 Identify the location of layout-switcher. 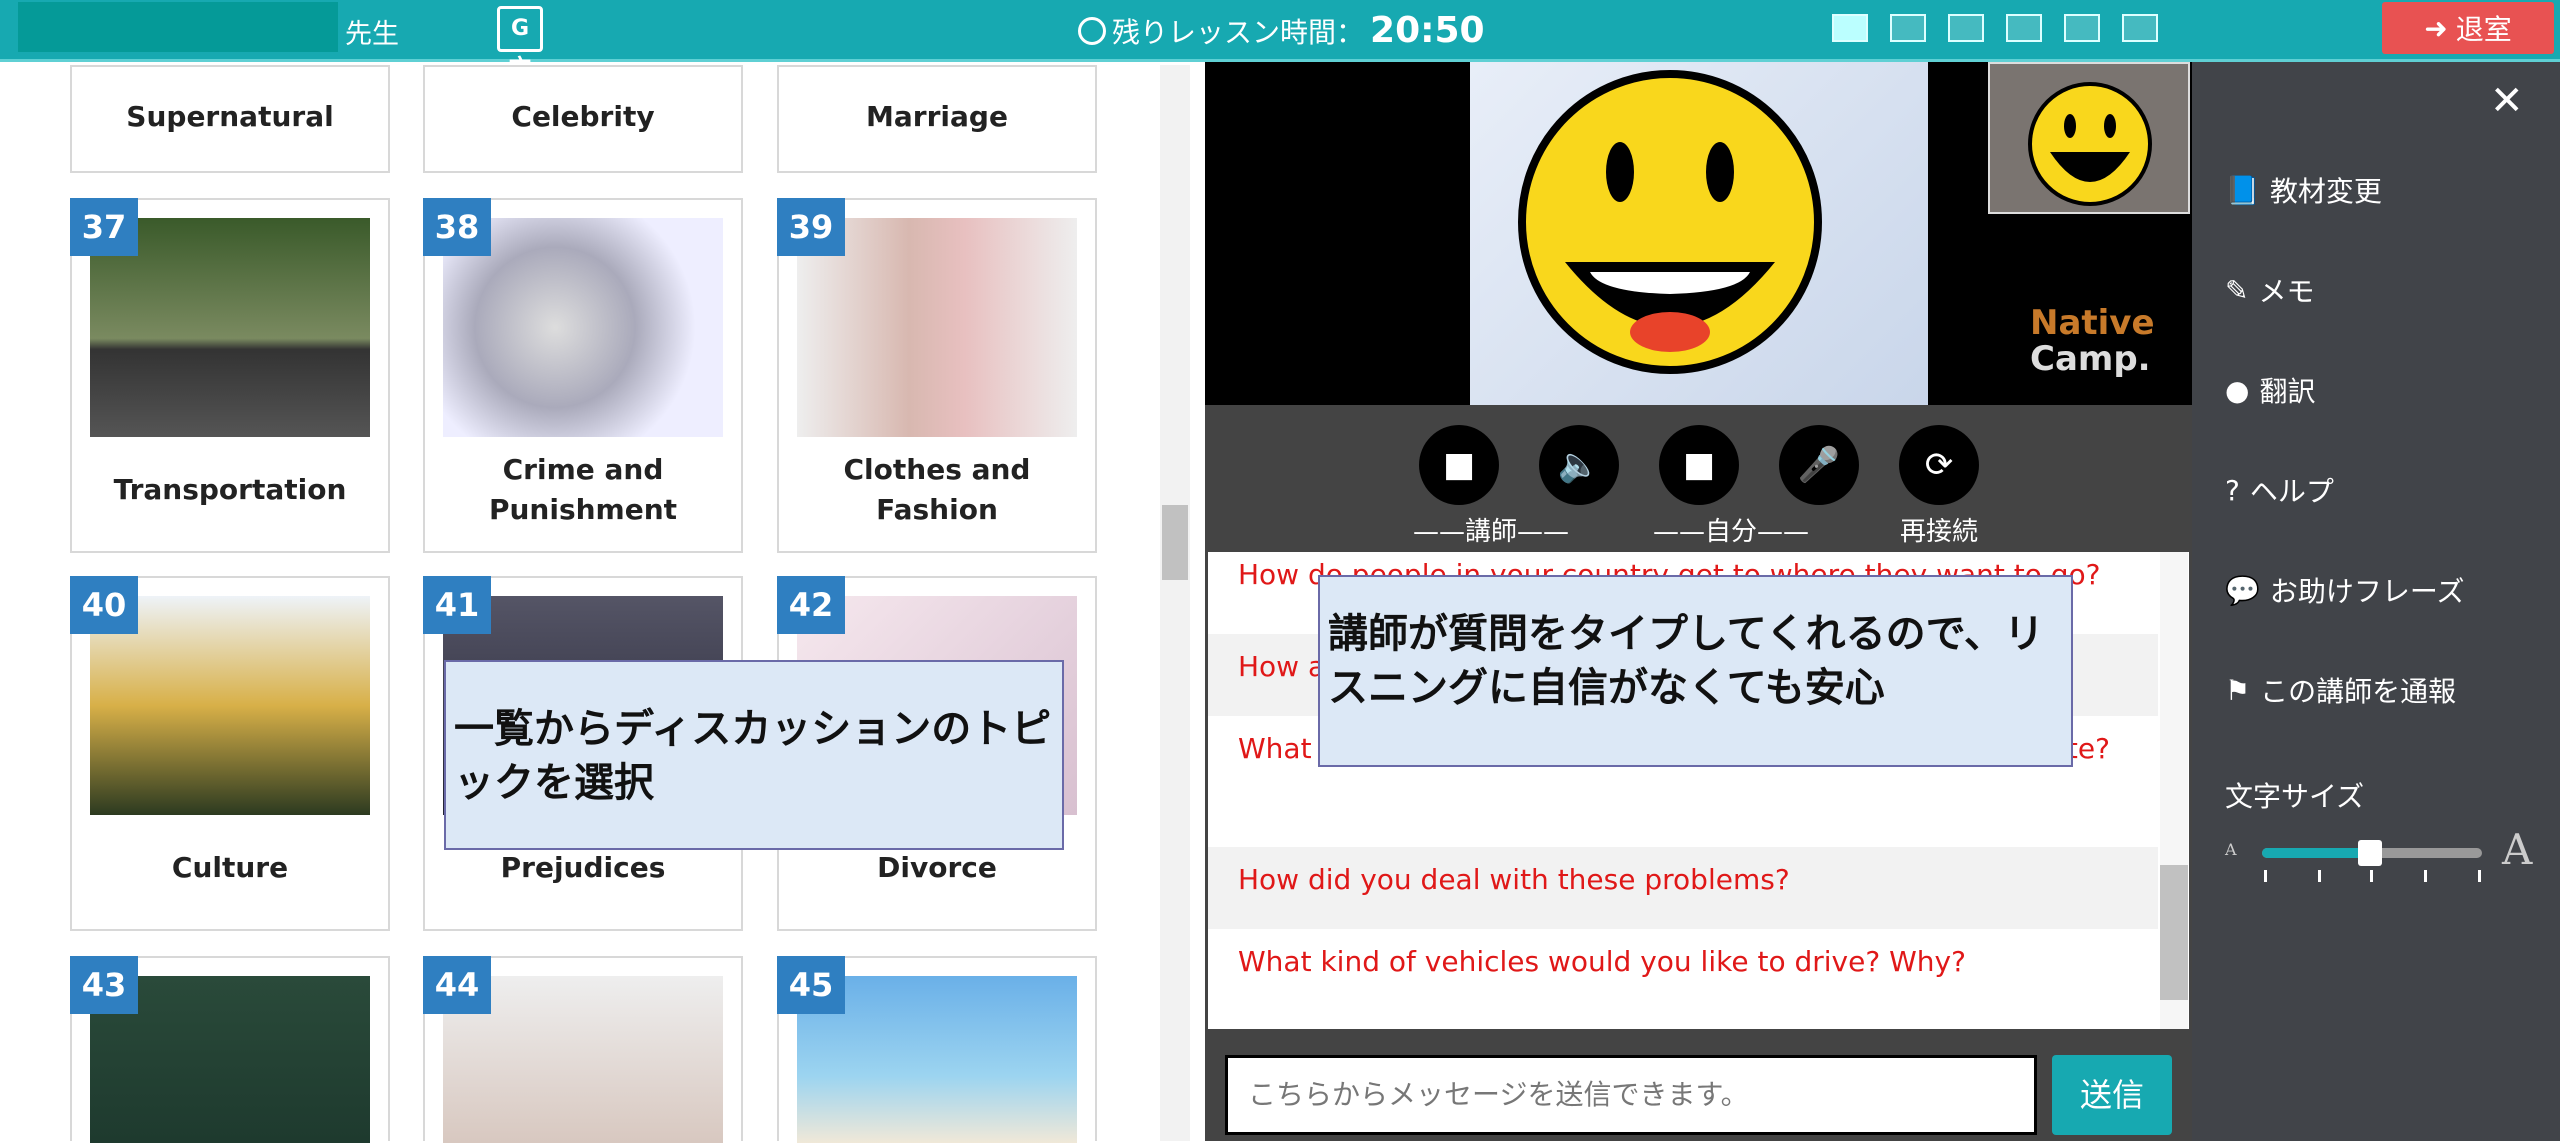
(1995, 28).